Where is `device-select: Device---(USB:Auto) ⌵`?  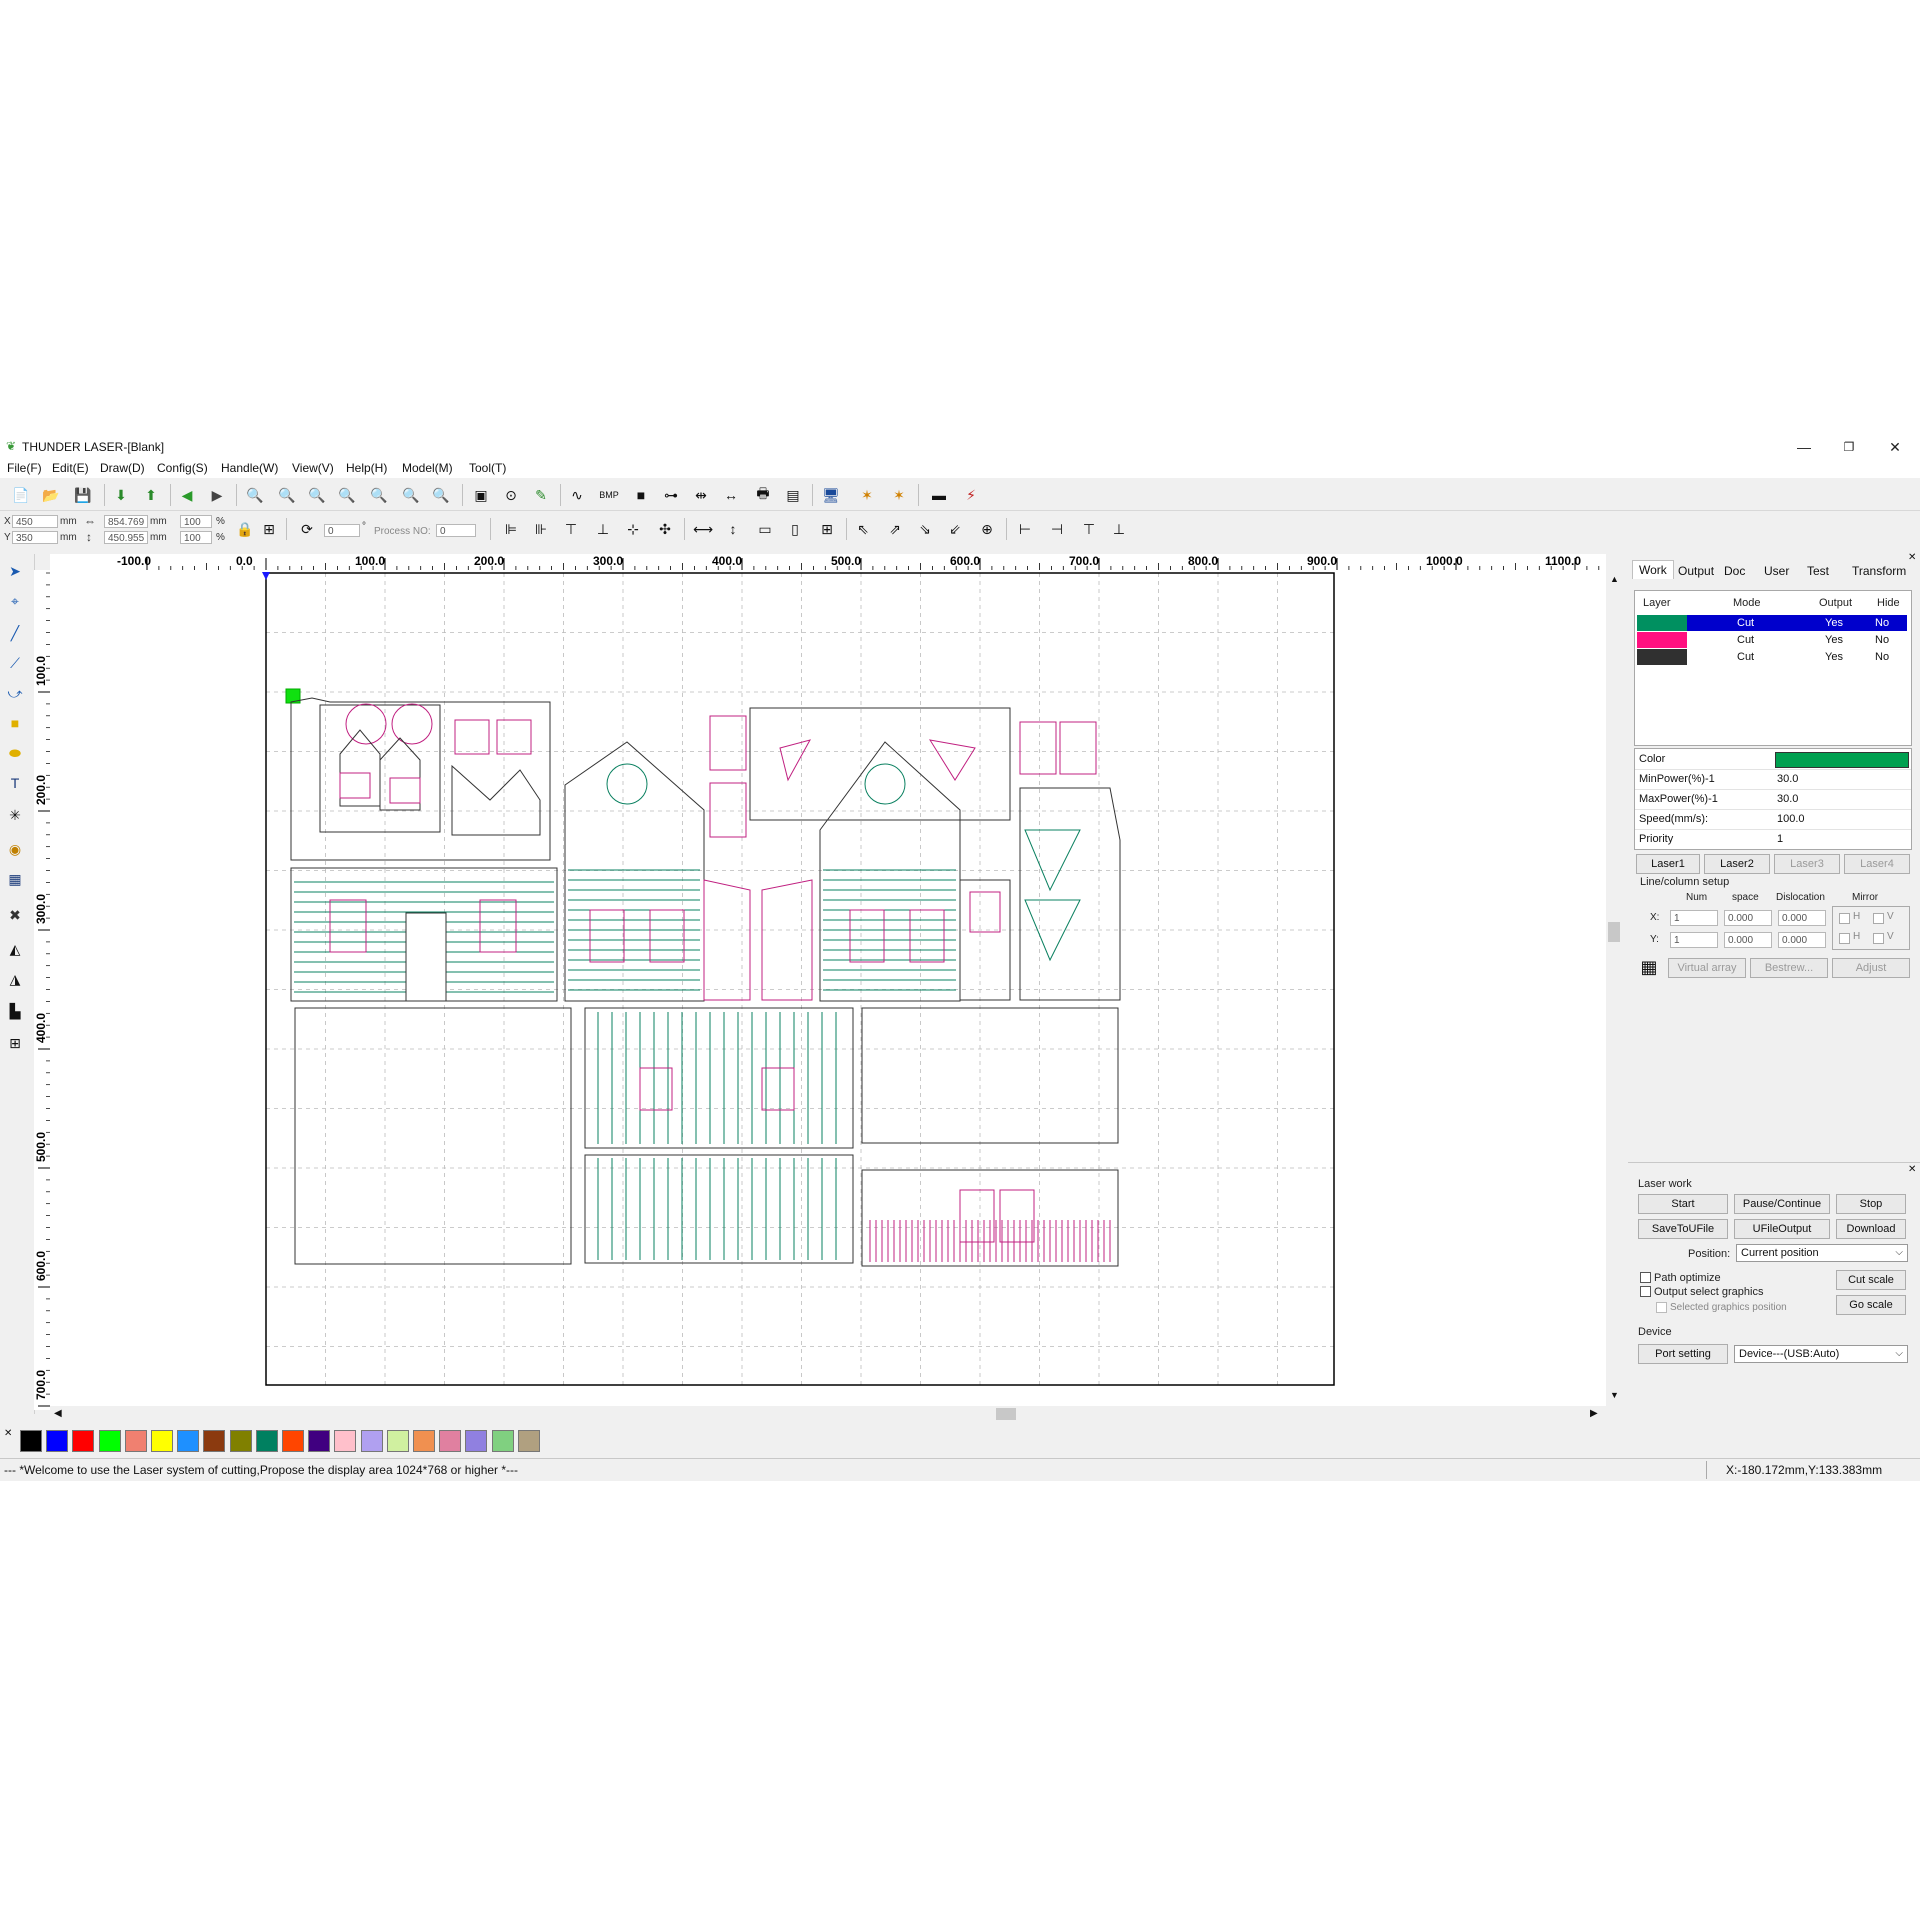
device-select: Device---(USB:Auto) ⌵ is located at coordinates (1821, 1354).